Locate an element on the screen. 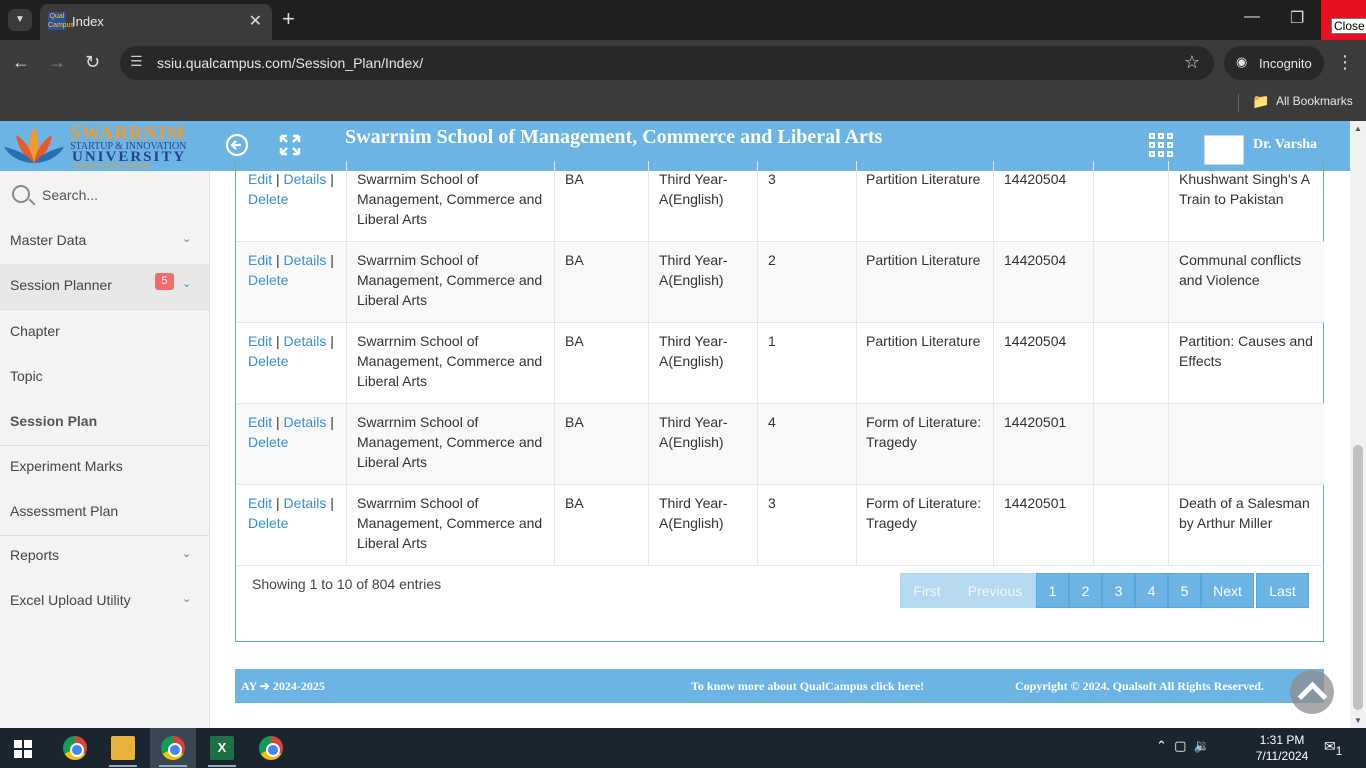 The height and width of the screenshot is (768, 1366). last-page-button: Last is located at coordinates (1282, 590).